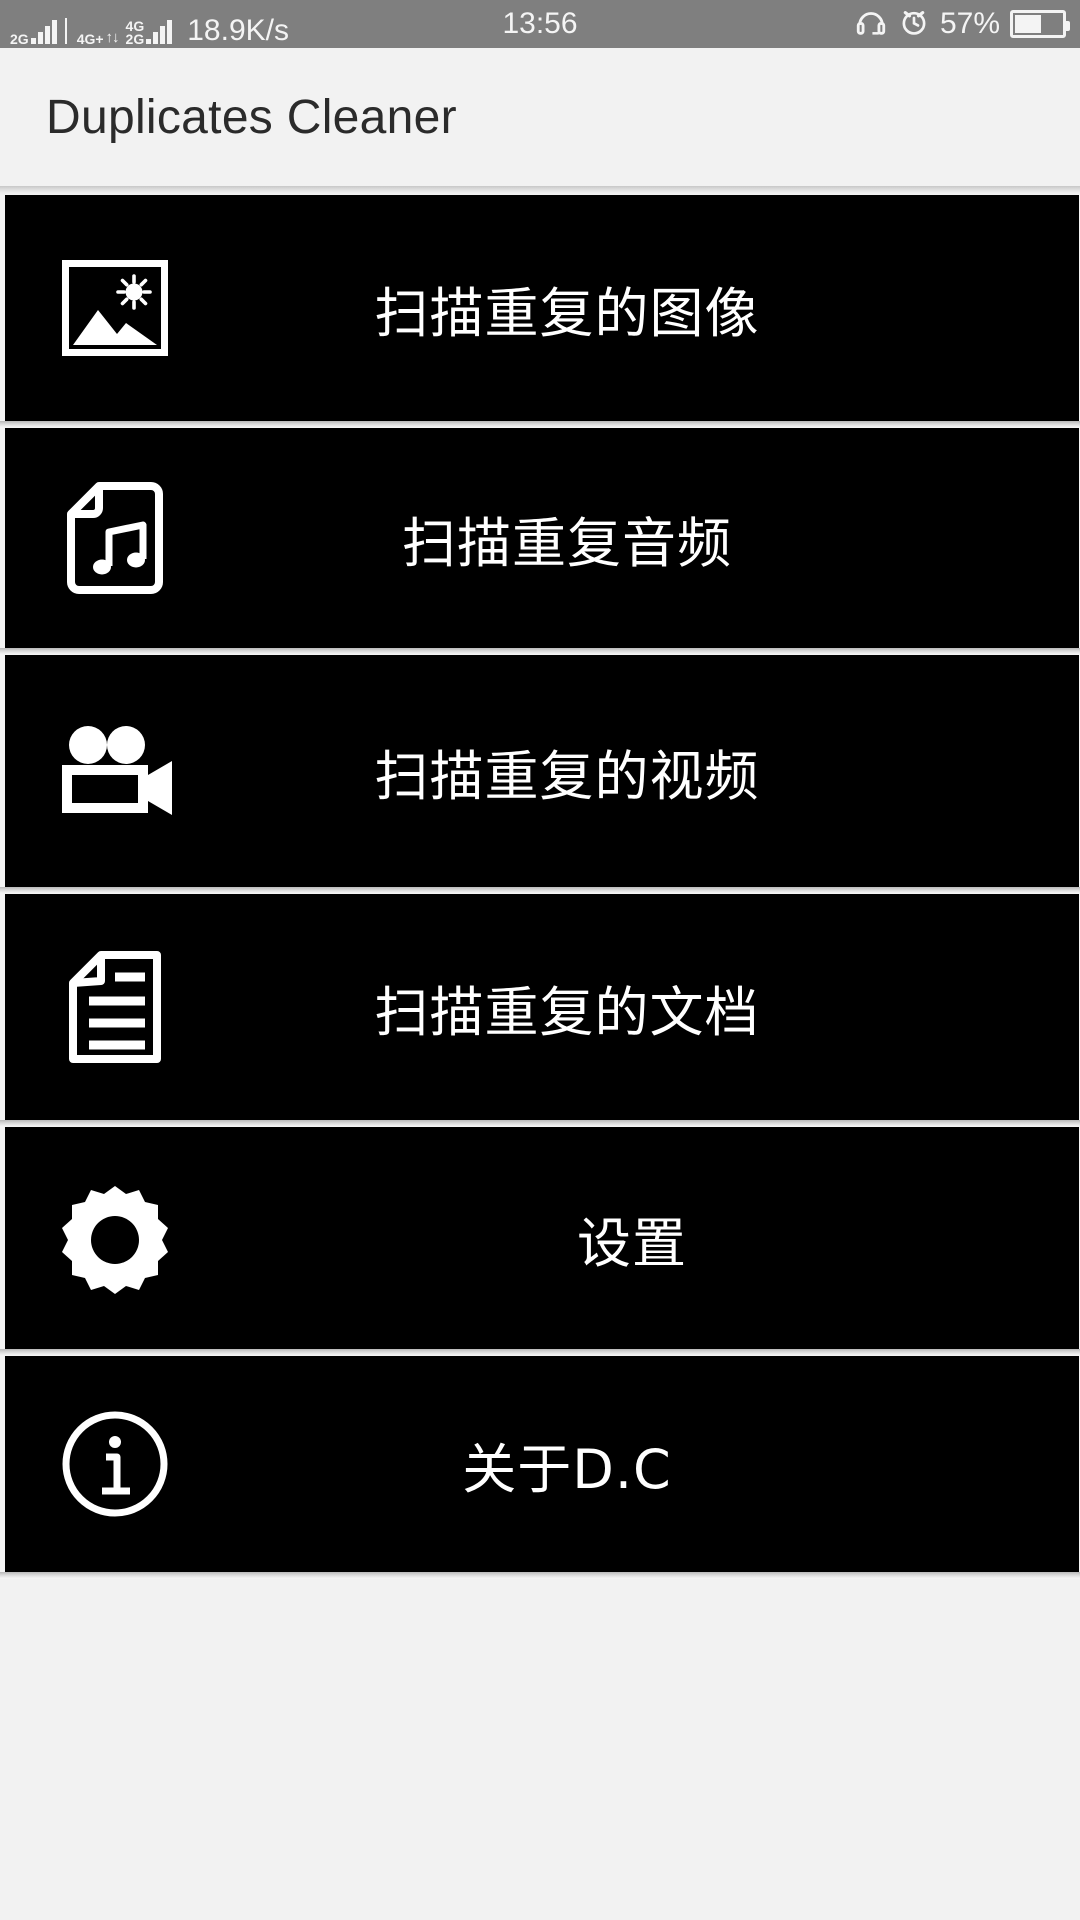 This screenshot has height=1920, width=1080. I want to click on menu-item-scan-duplicate-docs: 扫描重复的文档, so click(542, 1007).